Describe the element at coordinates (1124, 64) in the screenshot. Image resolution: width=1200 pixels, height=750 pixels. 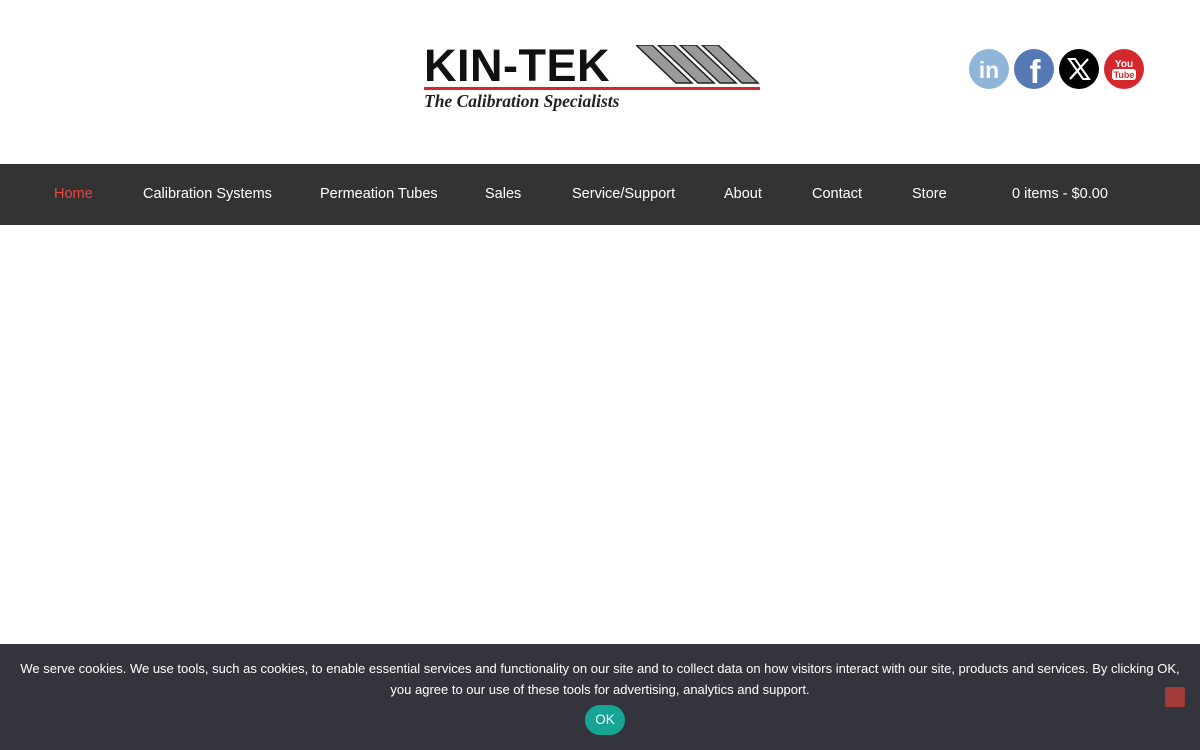
I see `svg-text: You` at that location.